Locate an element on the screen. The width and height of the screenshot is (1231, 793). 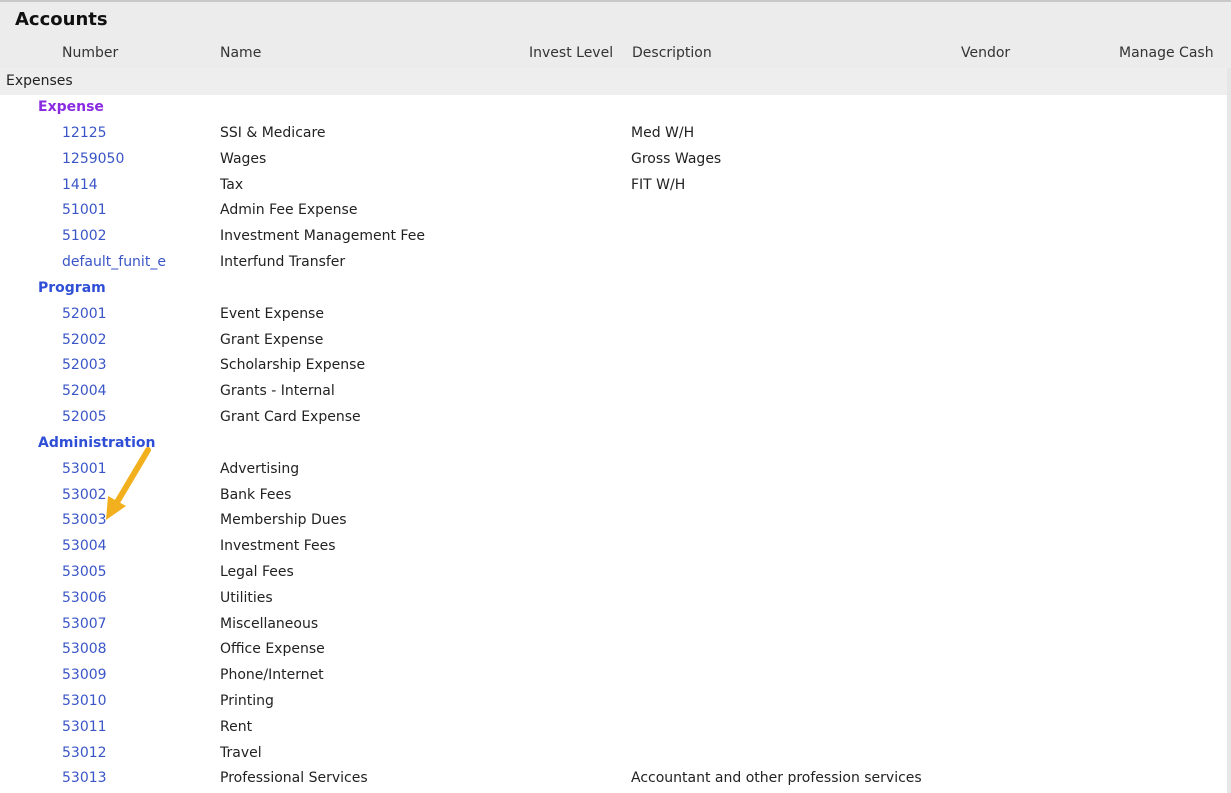
table-row: 53001 Advertising is located at coordinates (613, 470).